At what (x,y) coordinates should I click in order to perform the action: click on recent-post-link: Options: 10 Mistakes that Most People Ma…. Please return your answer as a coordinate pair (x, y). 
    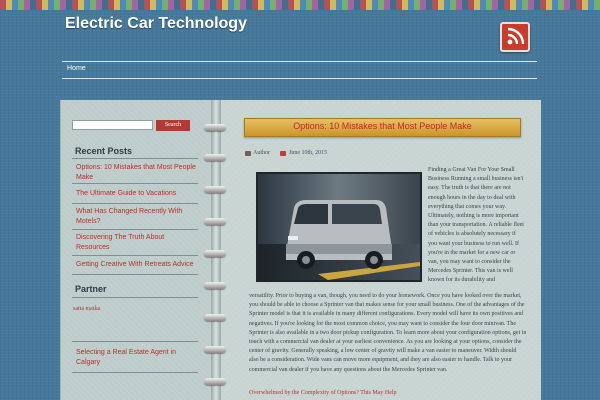
    Looking at the image, I should click on (136, 173).